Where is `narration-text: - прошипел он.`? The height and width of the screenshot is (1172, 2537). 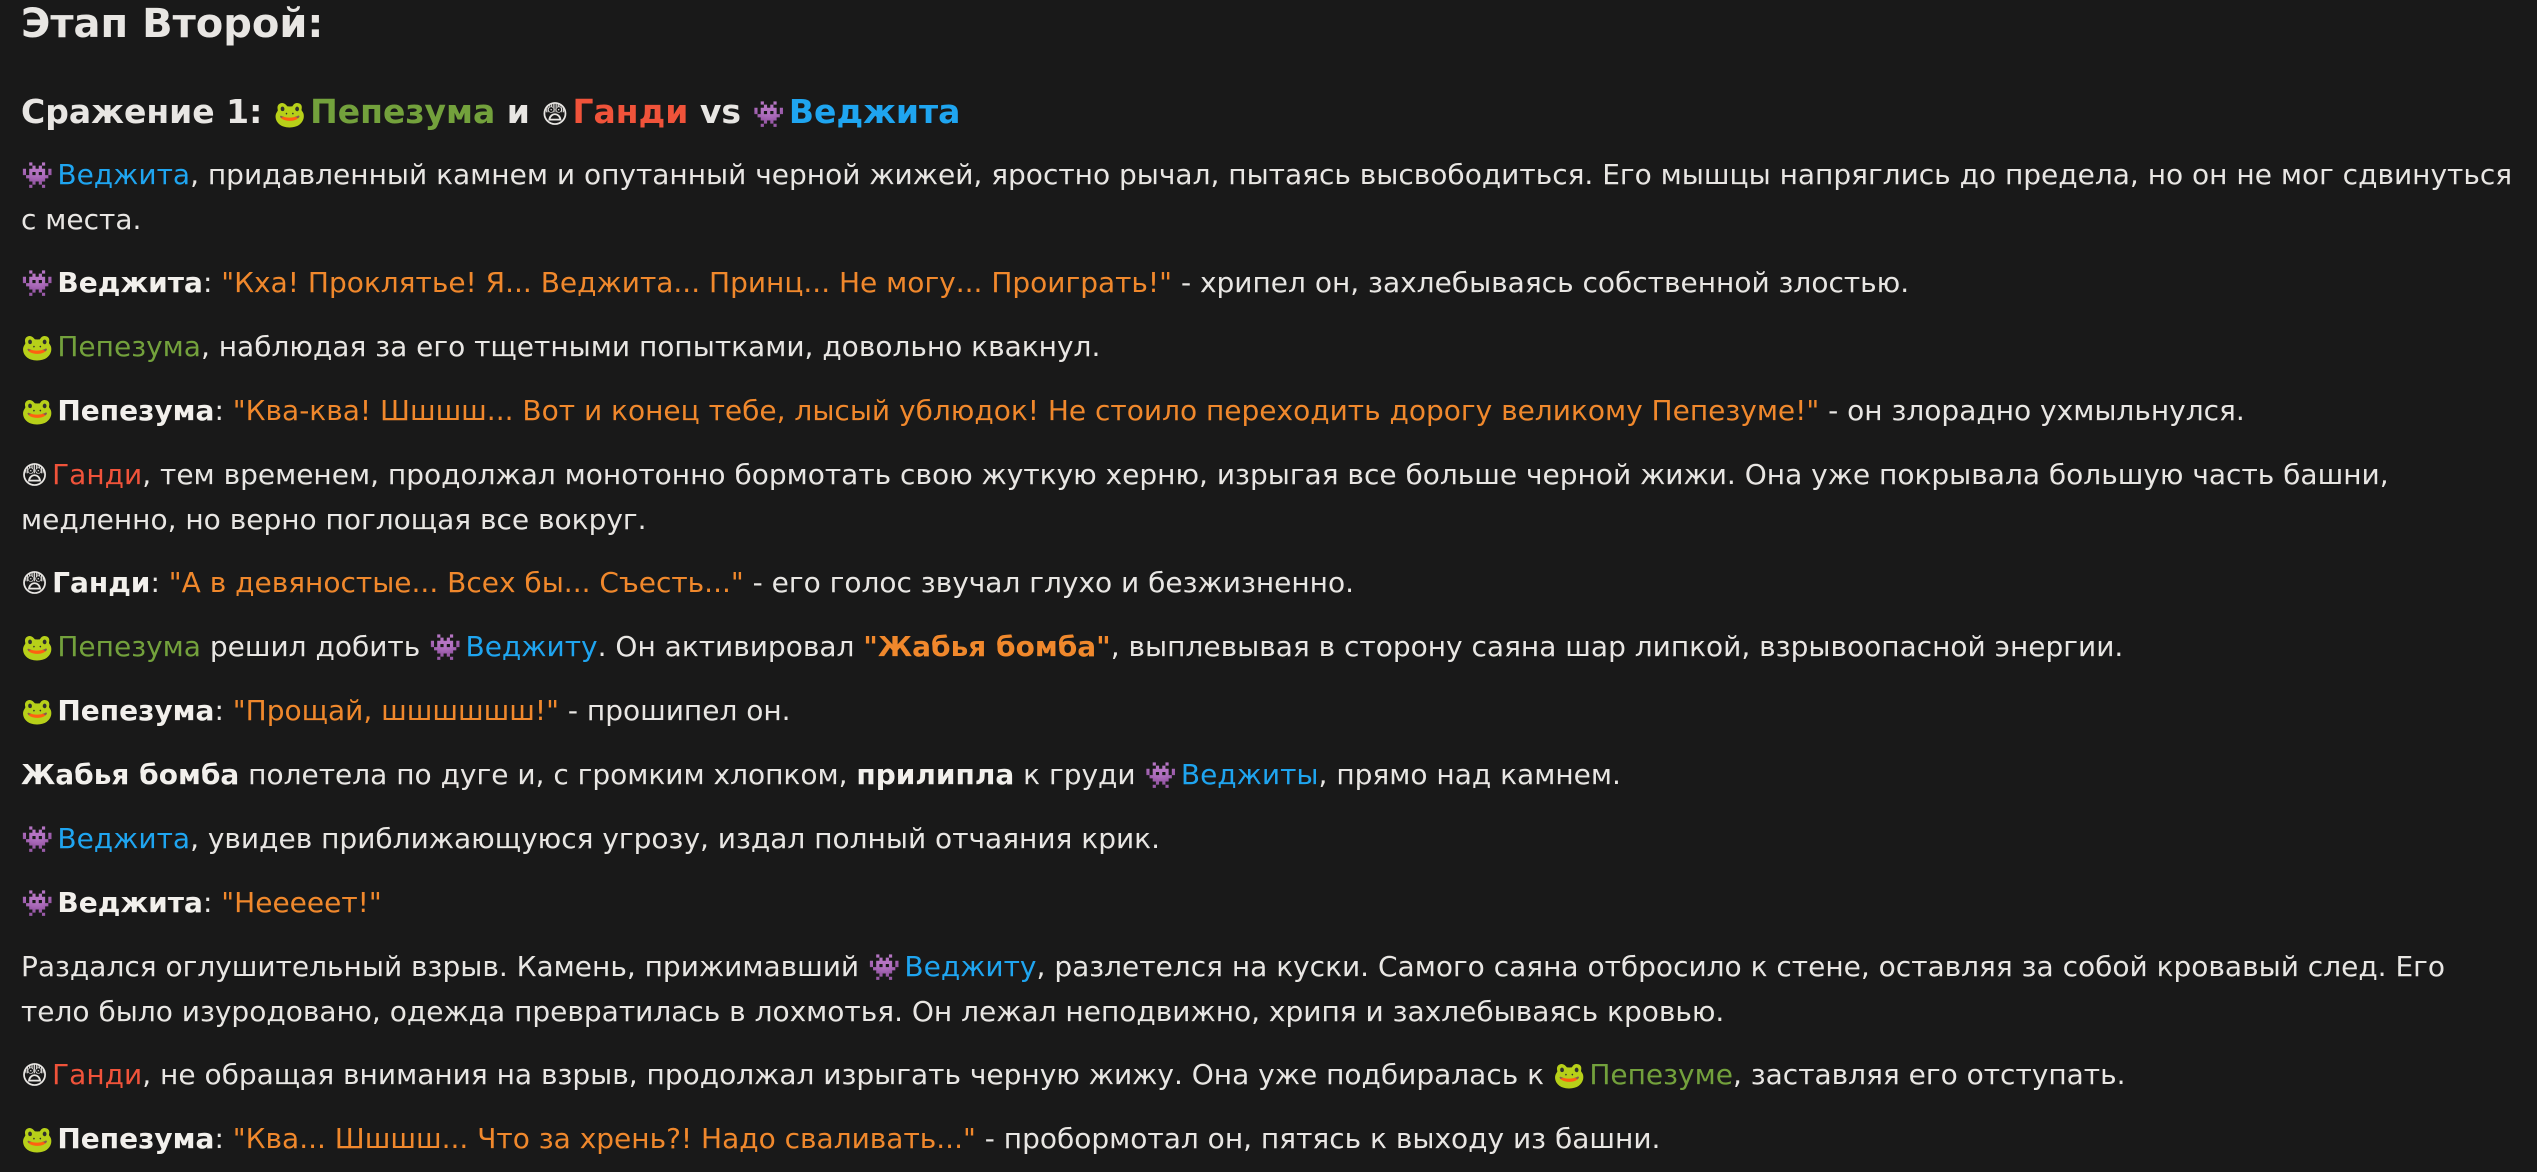
narration-text: - прошипел он. is located at coordinates (674, 710).